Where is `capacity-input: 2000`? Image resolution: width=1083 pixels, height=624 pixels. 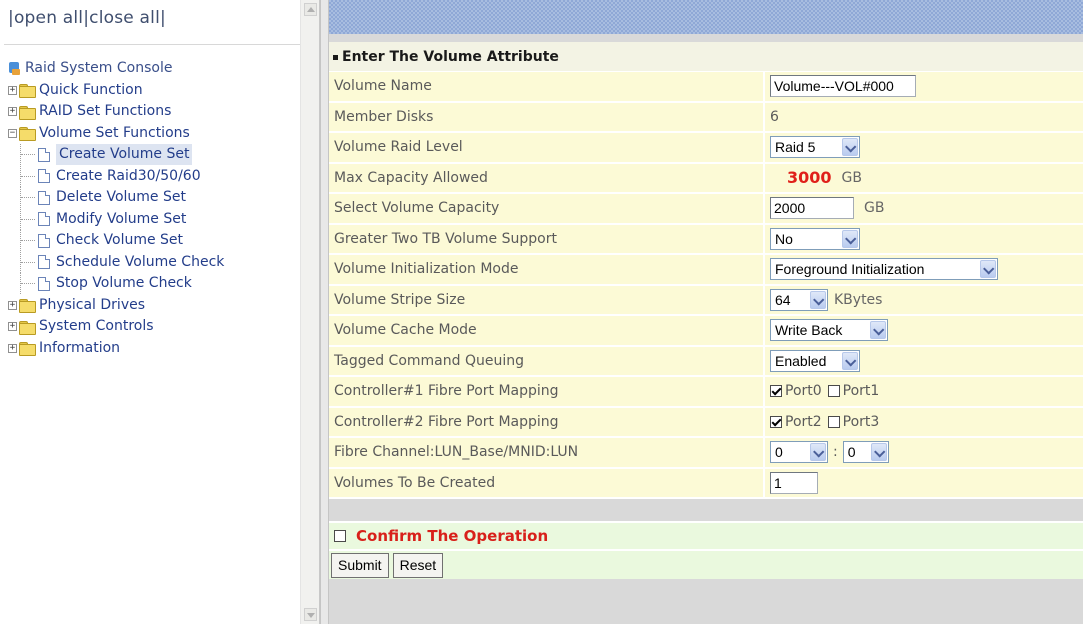 capacity-input: 2000 is located at coordinates (812, 208).